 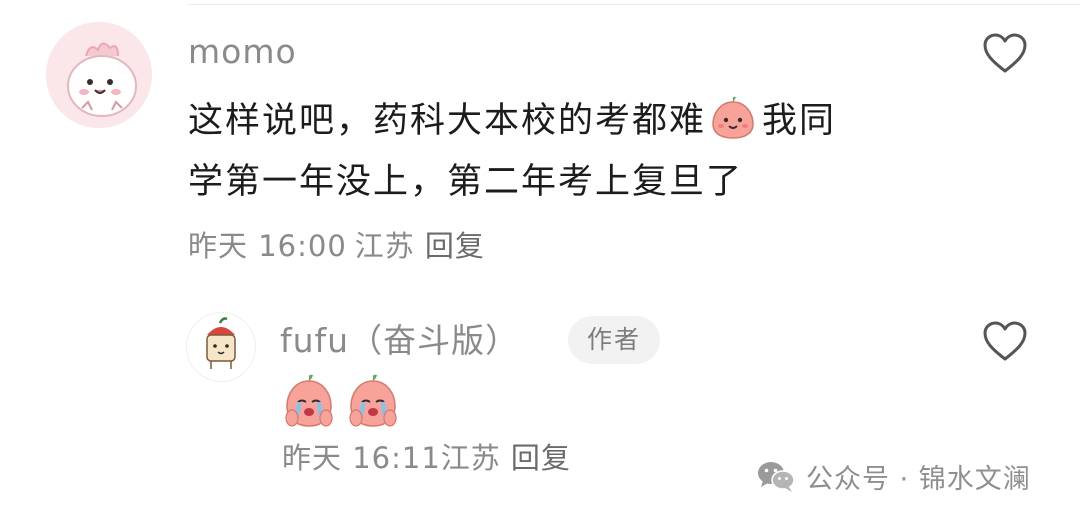 I want to click on comment-meta: 昨天 16:00 江苏 回复, so click(x=336, y=246).